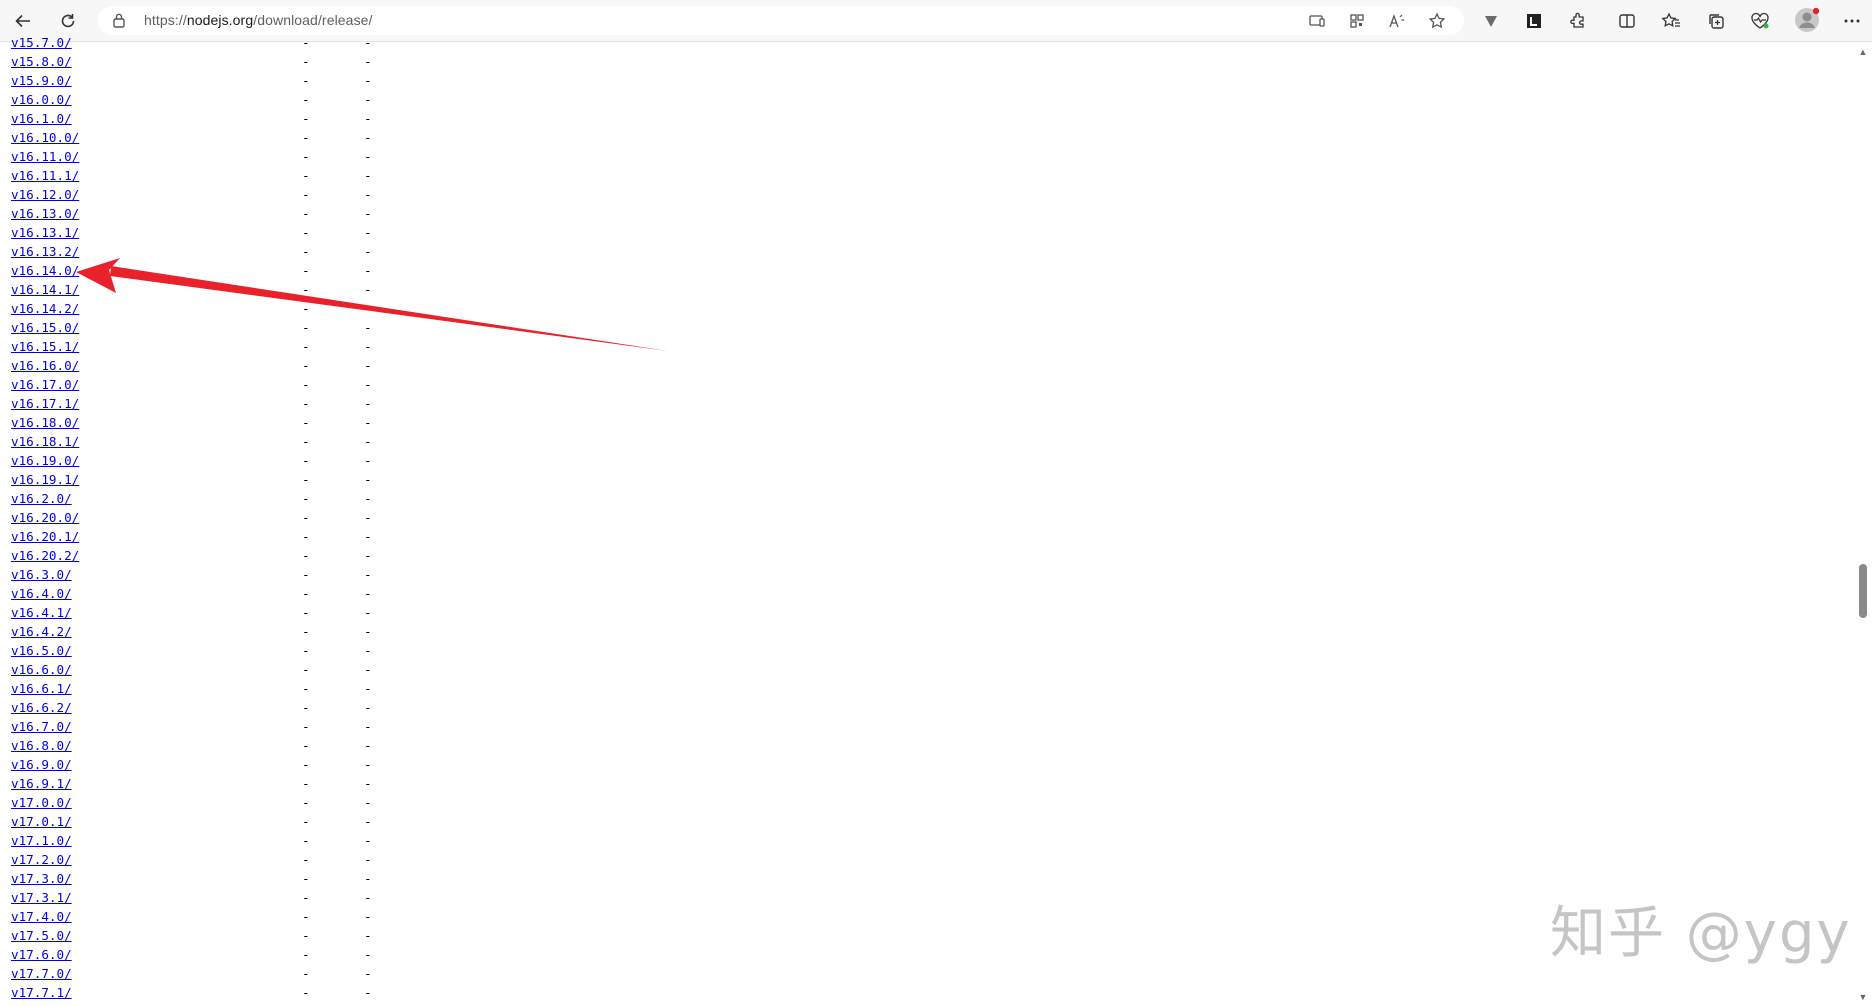 The height and width of the screenshot is (1006, 1872). What do you see at coordinates (41, 498) in the screenshot?
I see `release-link: v16.2.0/` at bounding box center [41, 498].